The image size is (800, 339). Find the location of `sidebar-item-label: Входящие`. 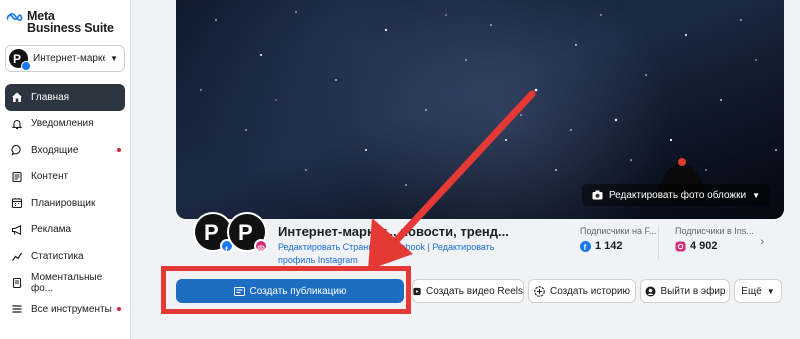

sidebar-item-label: Входящие is located at coordinates (55, 150).